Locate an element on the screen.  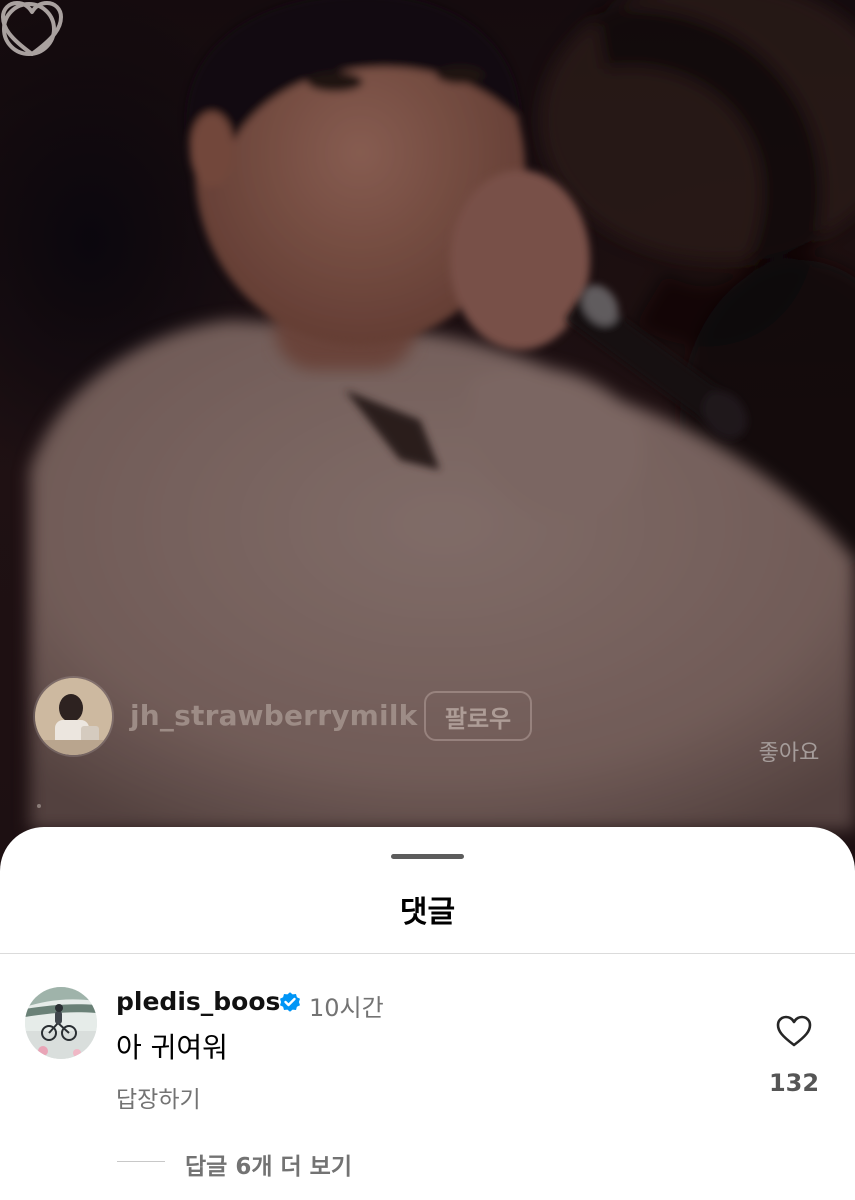
comment-icon is located at coordinates (29, 29).